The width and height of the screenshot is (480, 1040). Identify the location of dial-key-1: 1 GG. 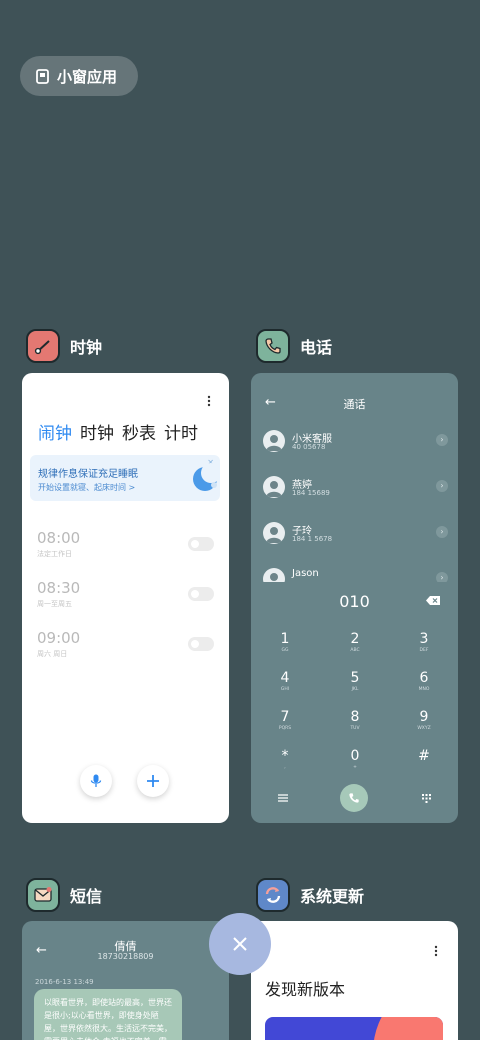
(285, 642).